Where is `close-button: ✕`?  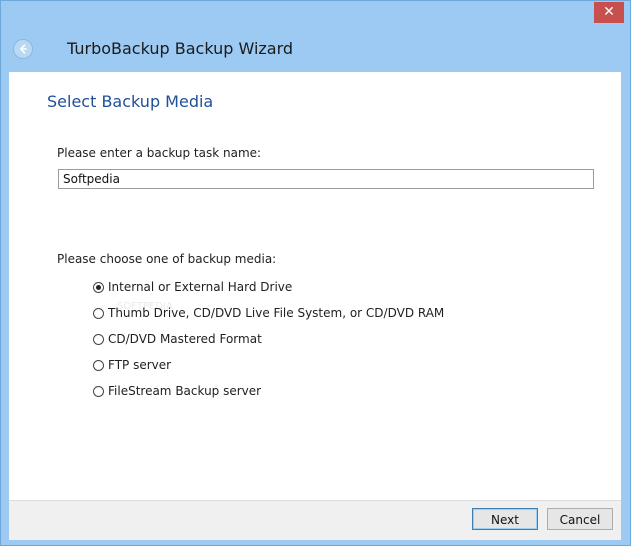
close-button: ✕ is located at coordinates (609, 12).